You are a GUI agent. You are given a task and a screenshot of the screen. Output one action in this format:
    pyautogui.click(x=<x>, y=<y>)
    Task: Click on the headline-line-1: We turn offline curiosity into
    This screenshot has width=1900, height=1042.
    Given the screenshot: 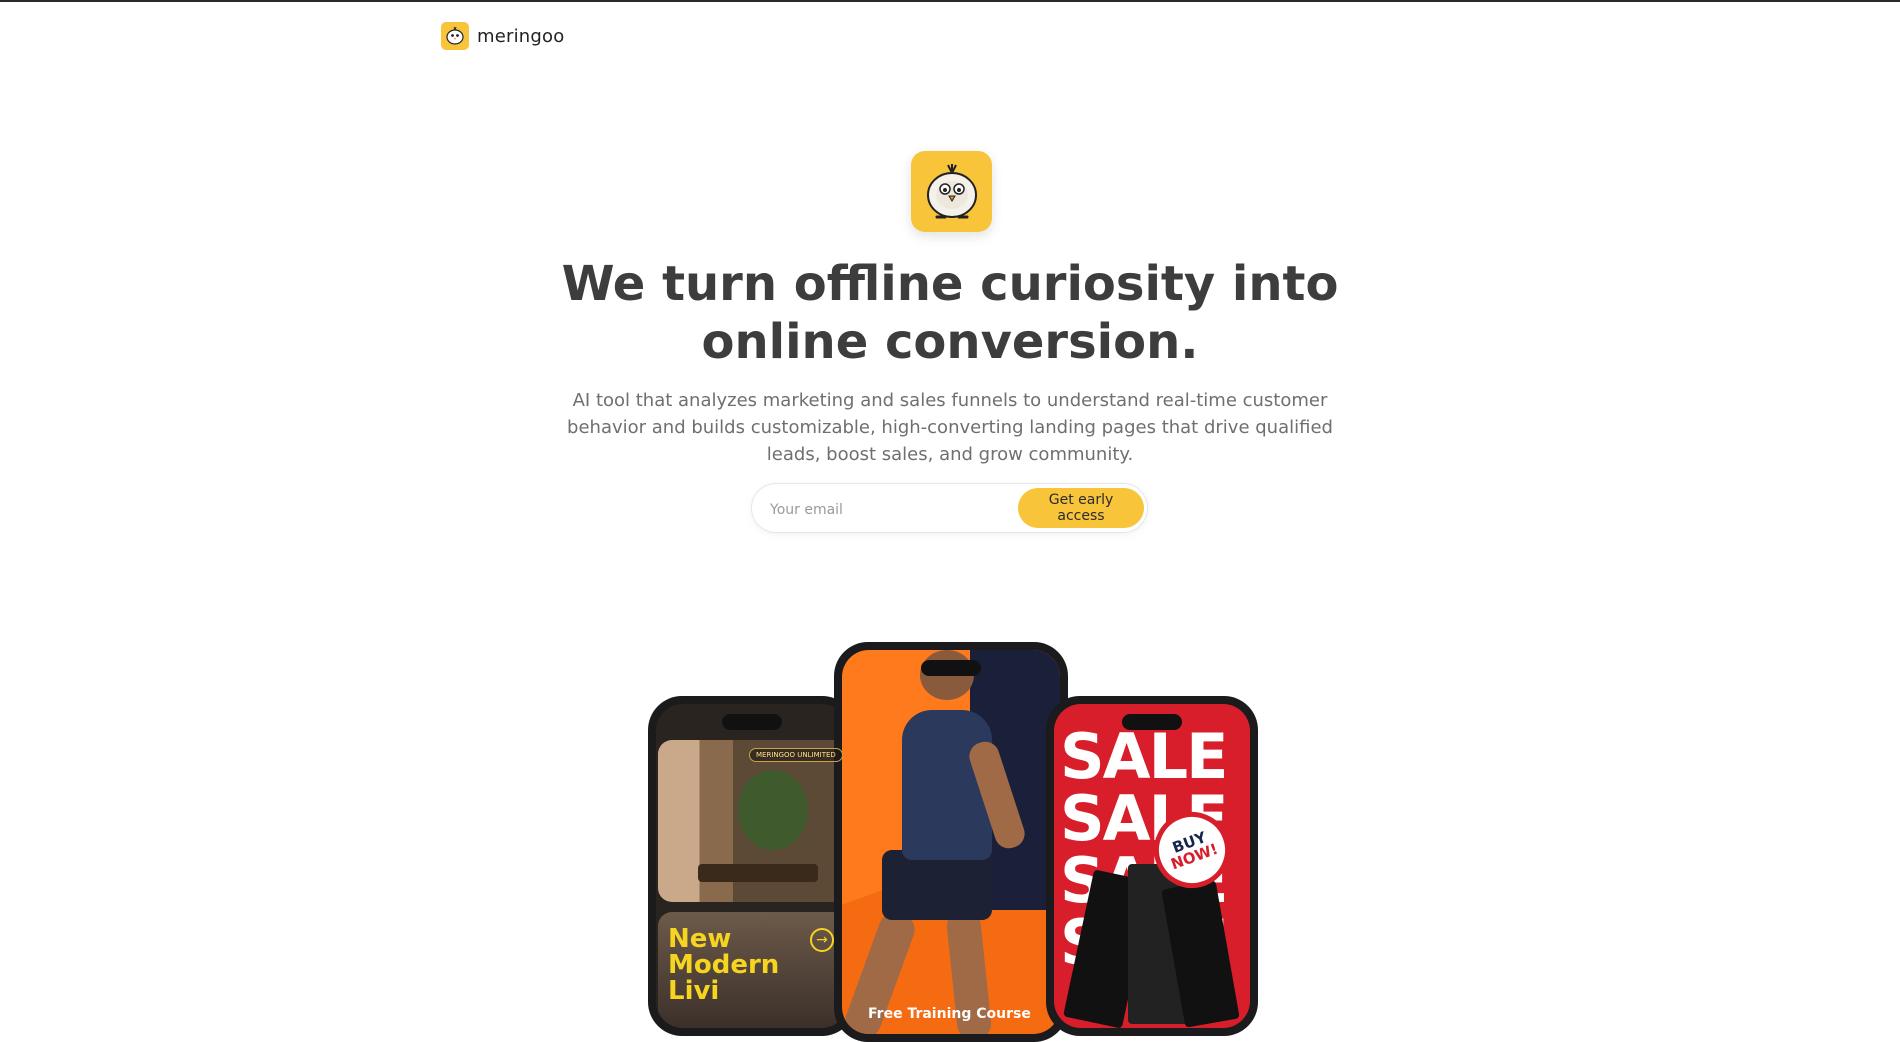 What is the action you would take?
    pyautogui.click(x=950, y=284)
    